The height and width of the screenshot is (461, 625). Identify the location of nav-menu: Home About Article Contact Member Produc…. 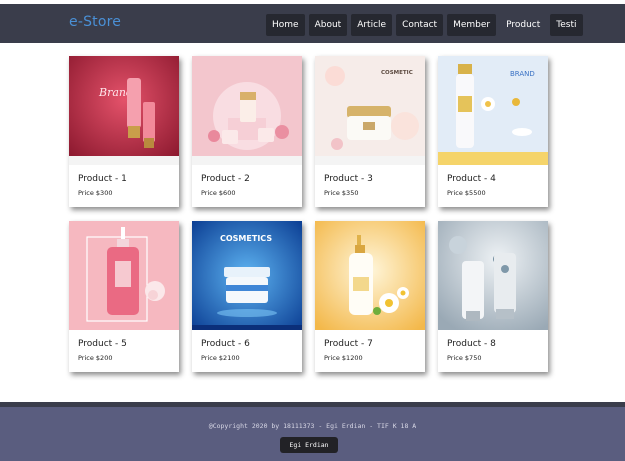
(424, 25).